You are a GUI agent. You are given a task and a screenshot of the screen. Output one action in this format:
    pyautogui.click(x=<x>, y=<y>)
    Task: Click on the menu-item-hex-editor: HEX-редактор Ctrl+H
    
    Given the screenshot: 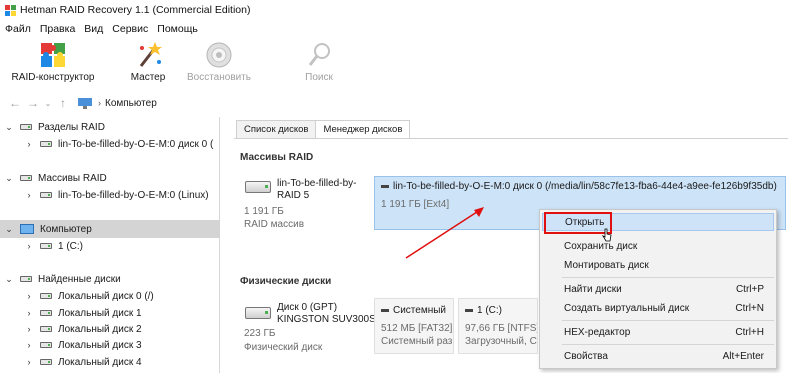 What is the action you would take?
    pyautogui.click(x=658, y=332)
    